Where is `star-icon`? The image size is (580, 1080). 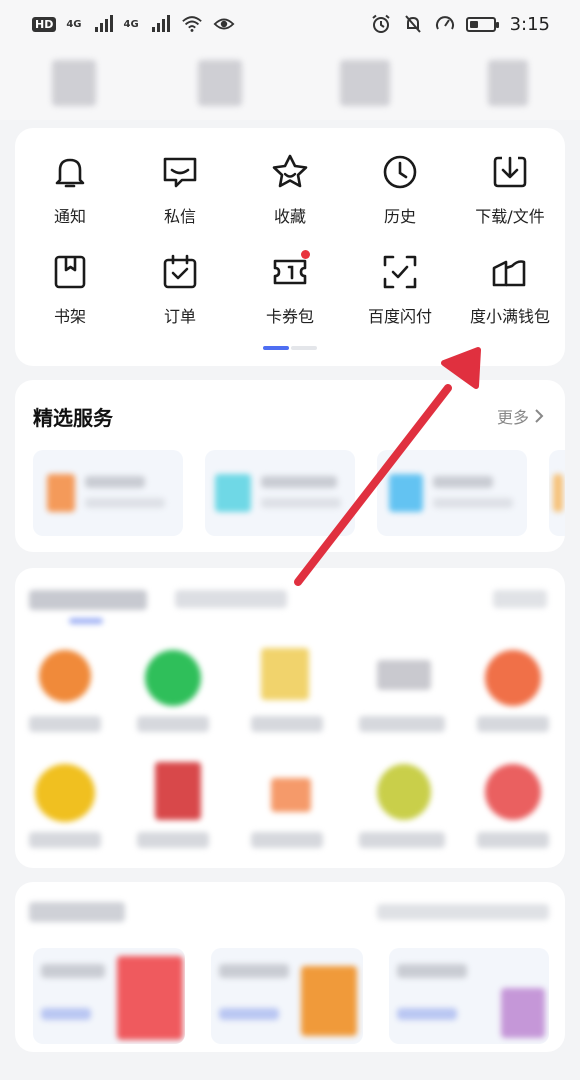
star-icon is located at coordinates (290, 171).